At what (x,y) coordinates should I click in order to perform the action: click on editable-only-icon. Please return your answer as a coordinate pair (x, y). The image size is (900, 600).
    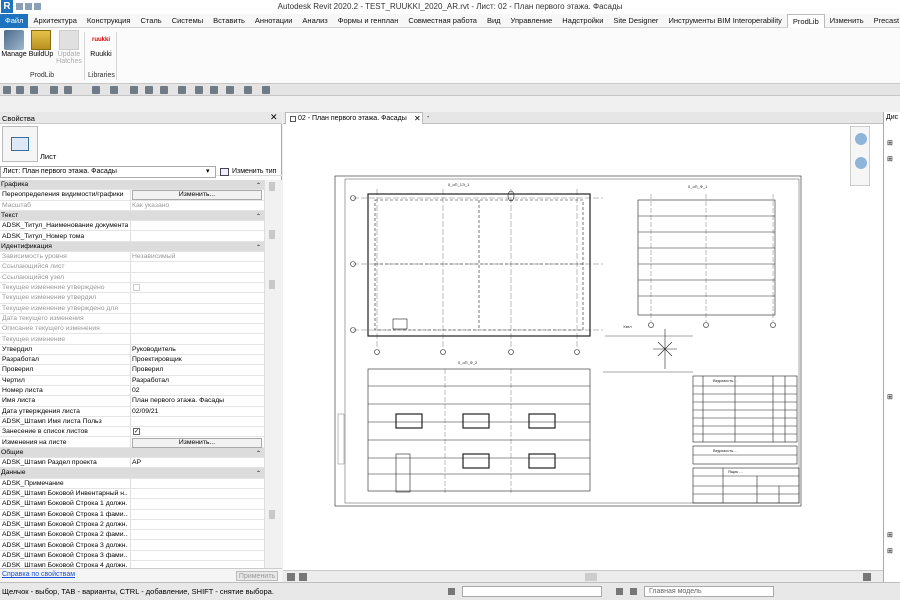
    Looking at the image, I should click on (633, 591).